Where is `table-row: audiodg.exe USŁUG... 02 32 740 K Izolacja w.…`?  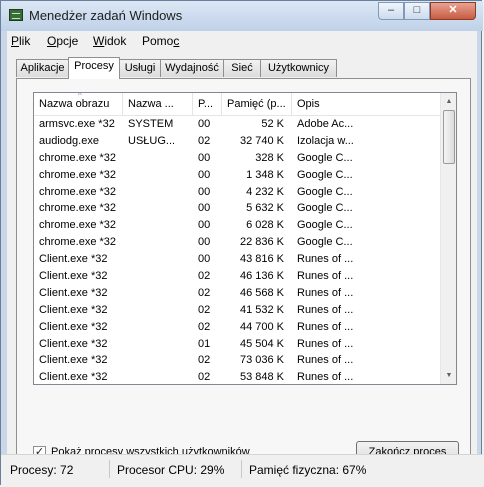 table-row: audiodg.exe USŁUG... 02 32 740 K Izolacja w.… is located at coordinates (237, 141).